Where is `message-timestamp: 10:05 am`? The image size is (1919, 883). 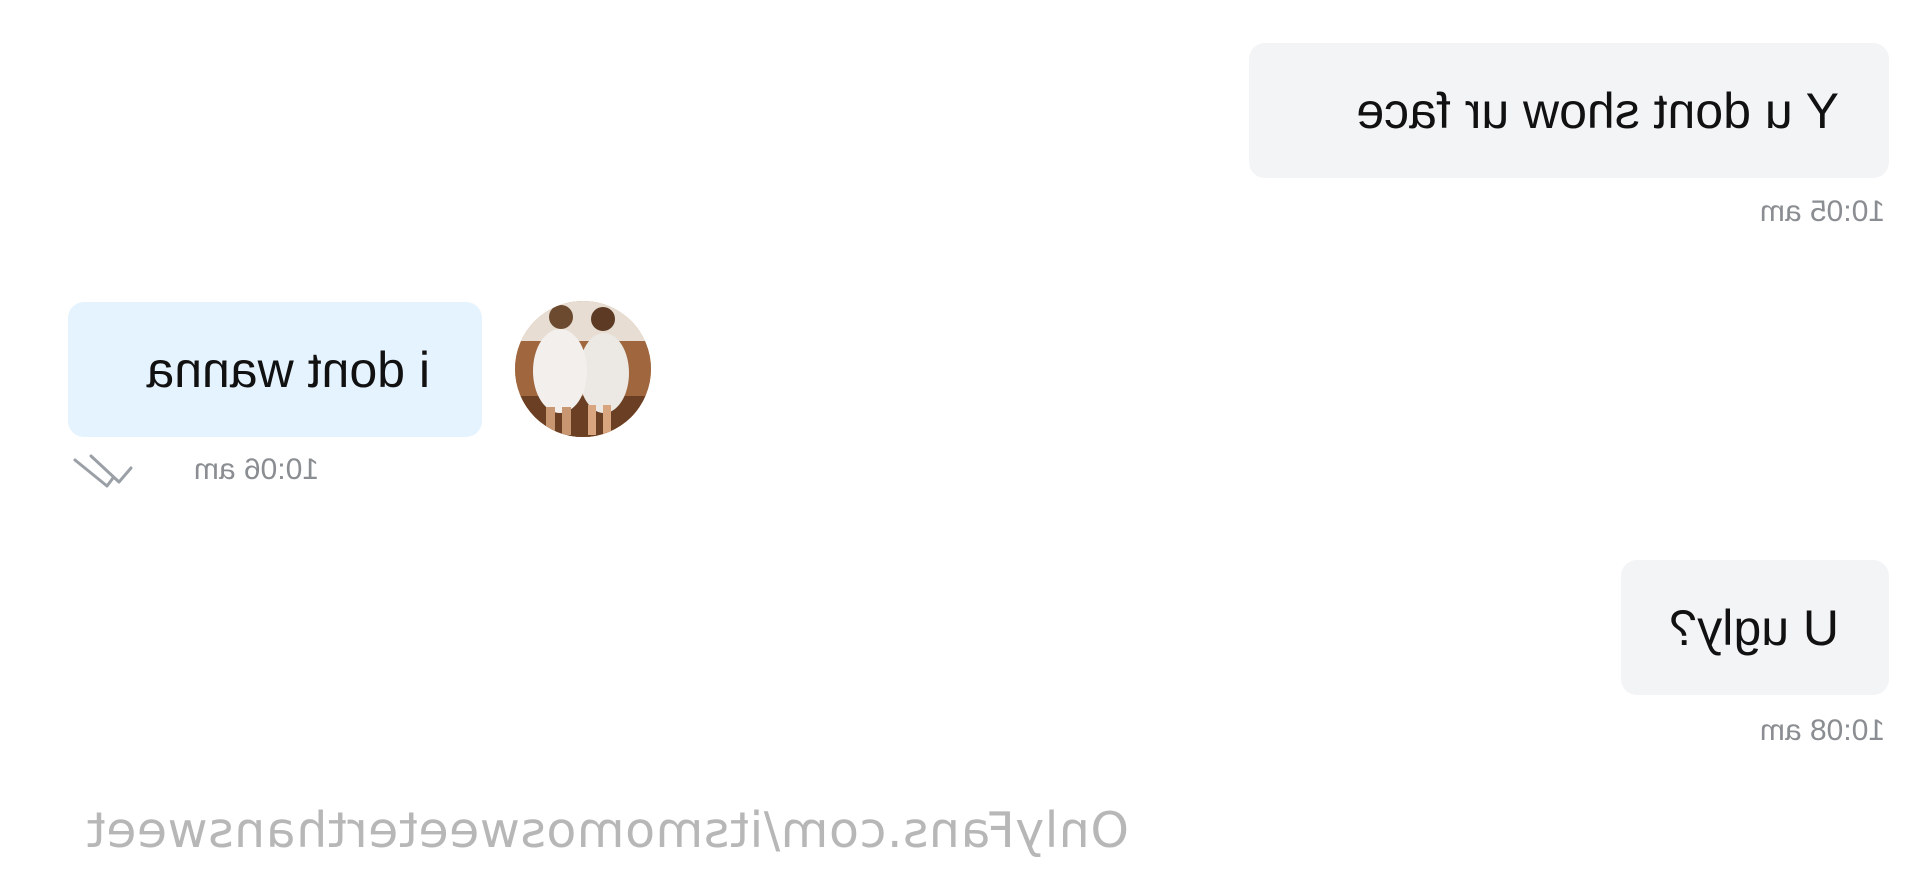
message-timestamp: 10:05 am is located at coordinates (1822, 211).